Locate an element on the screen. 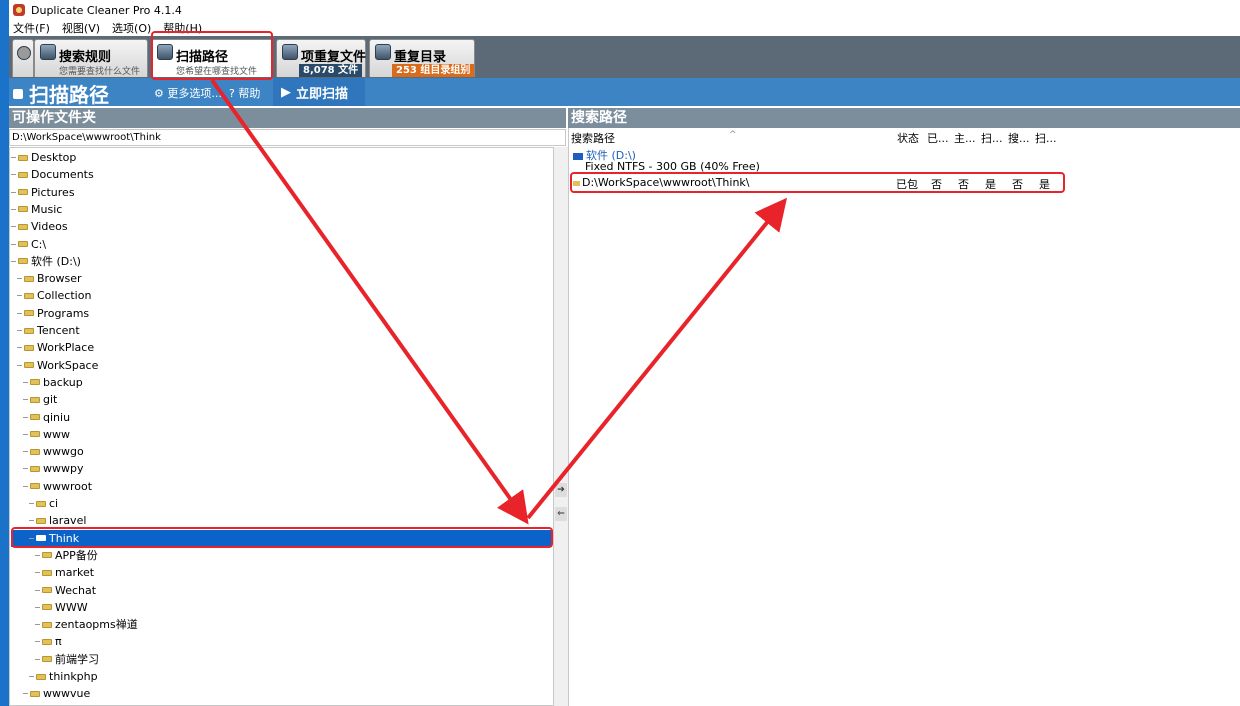 The height and width of the screenshot is (706, 1240). tab-home is located at coordinates (23, 58).